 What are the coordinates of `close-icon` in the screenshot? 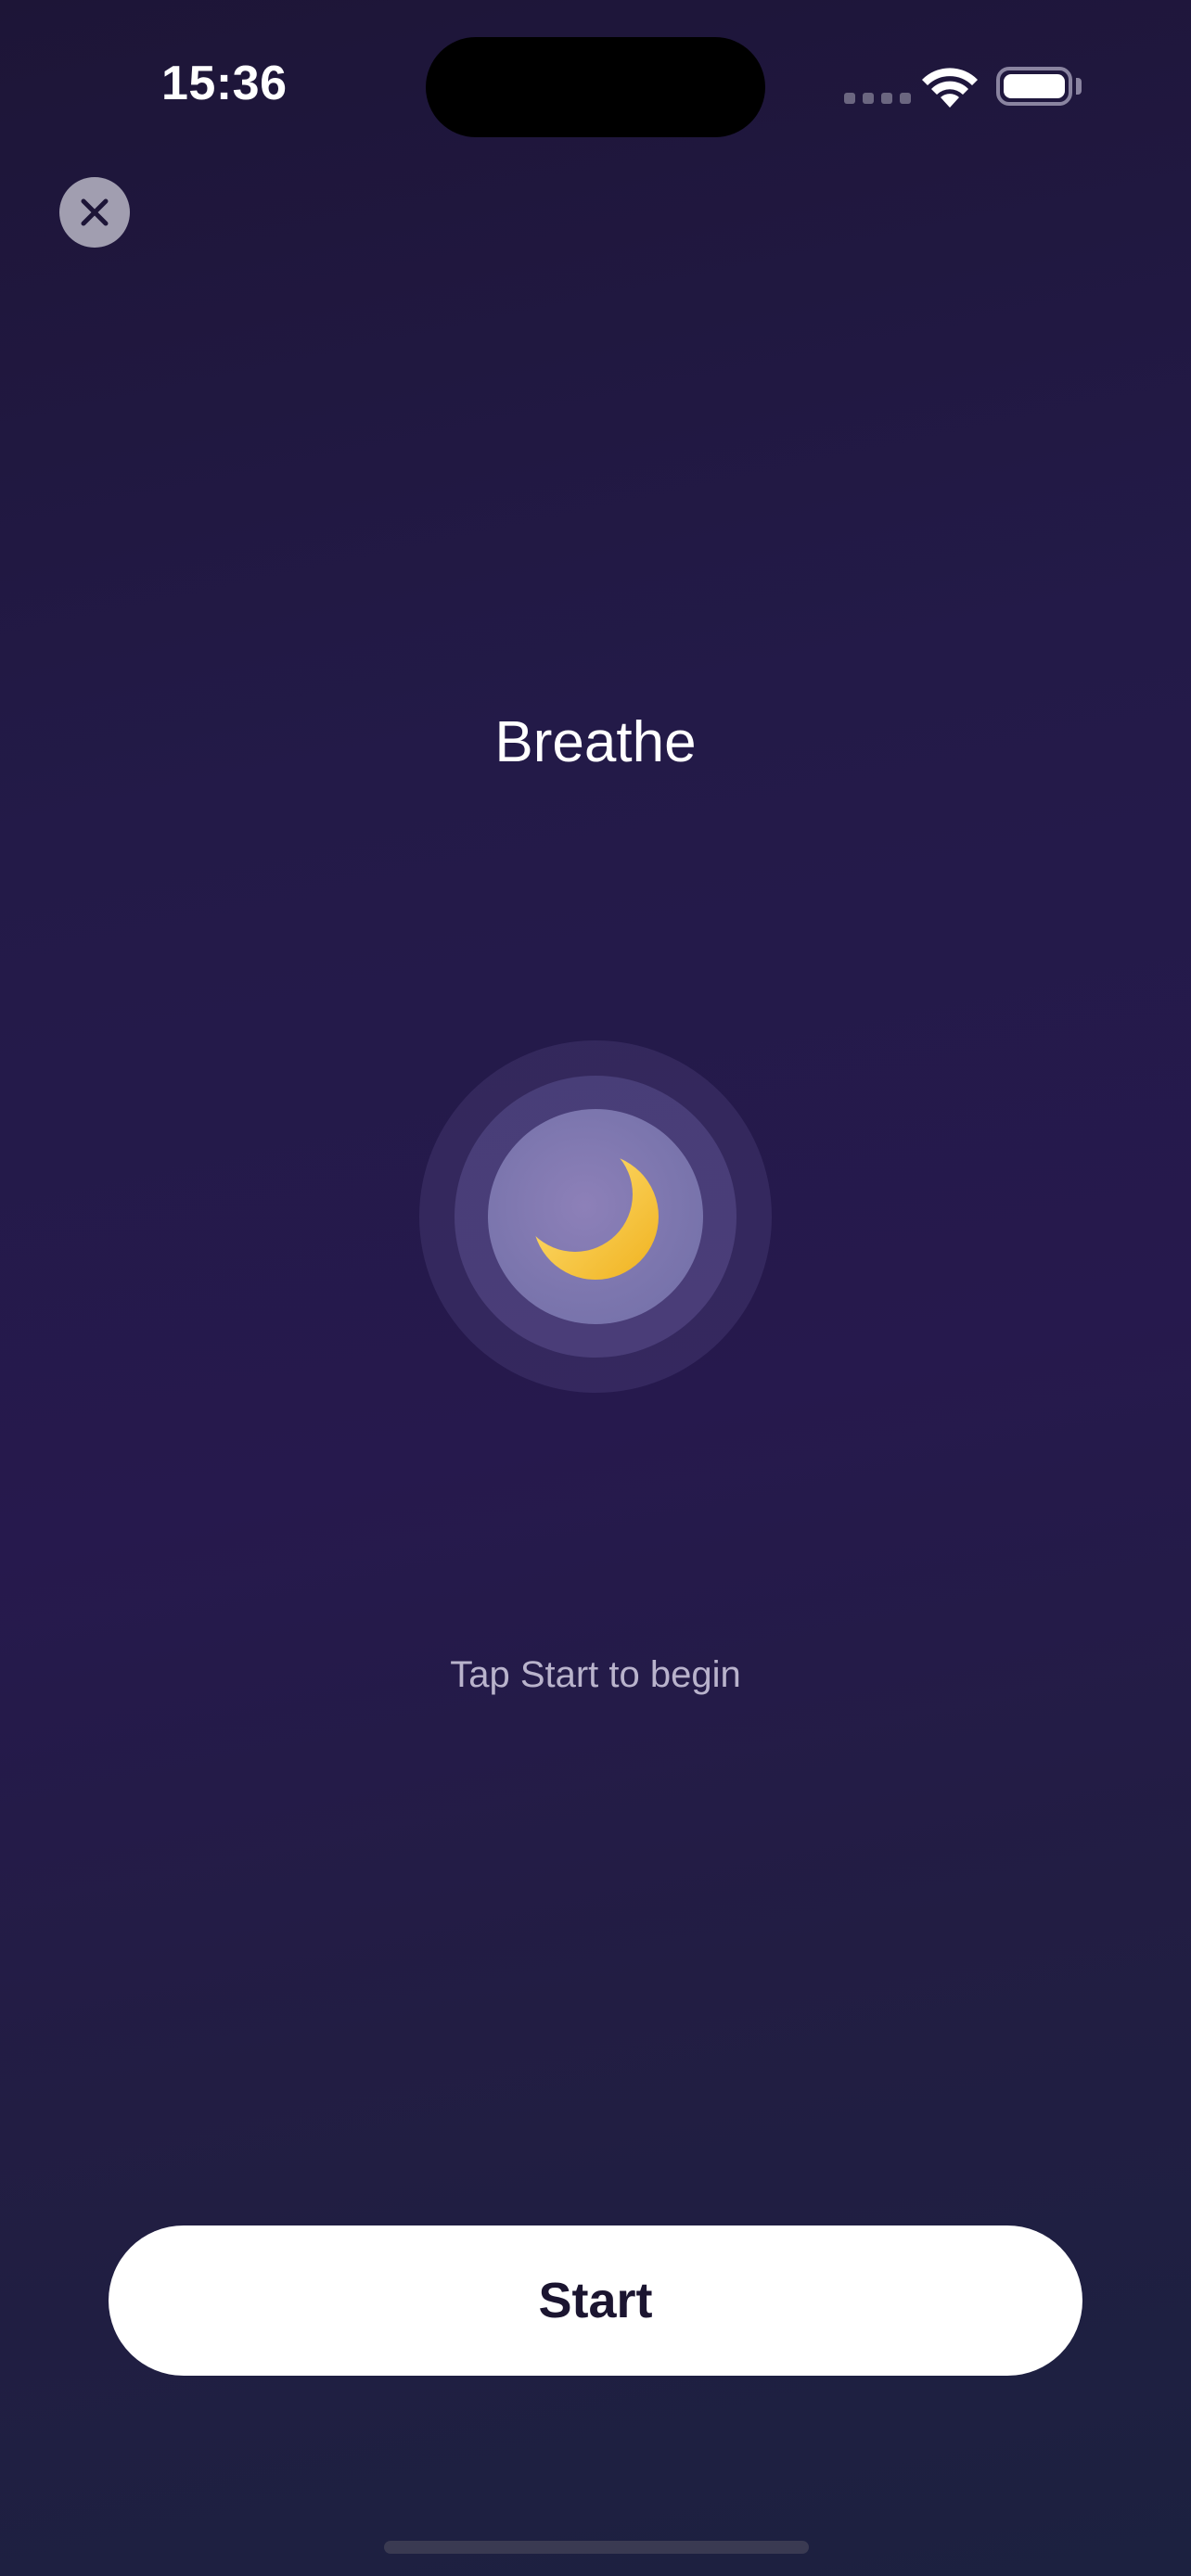 It's located at (95, 212).